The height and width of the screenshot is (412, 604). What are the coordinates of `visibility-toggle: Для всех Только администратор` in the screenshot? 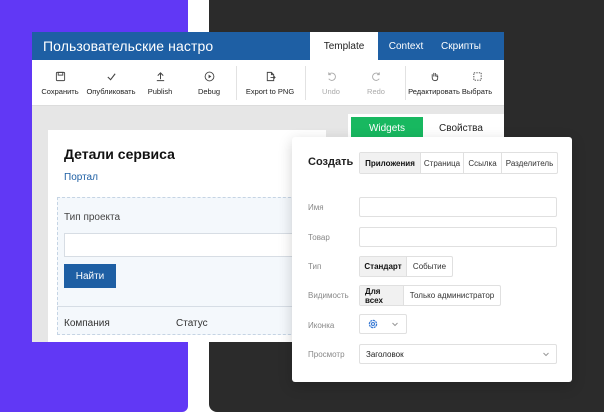 It's located at (430, 295).